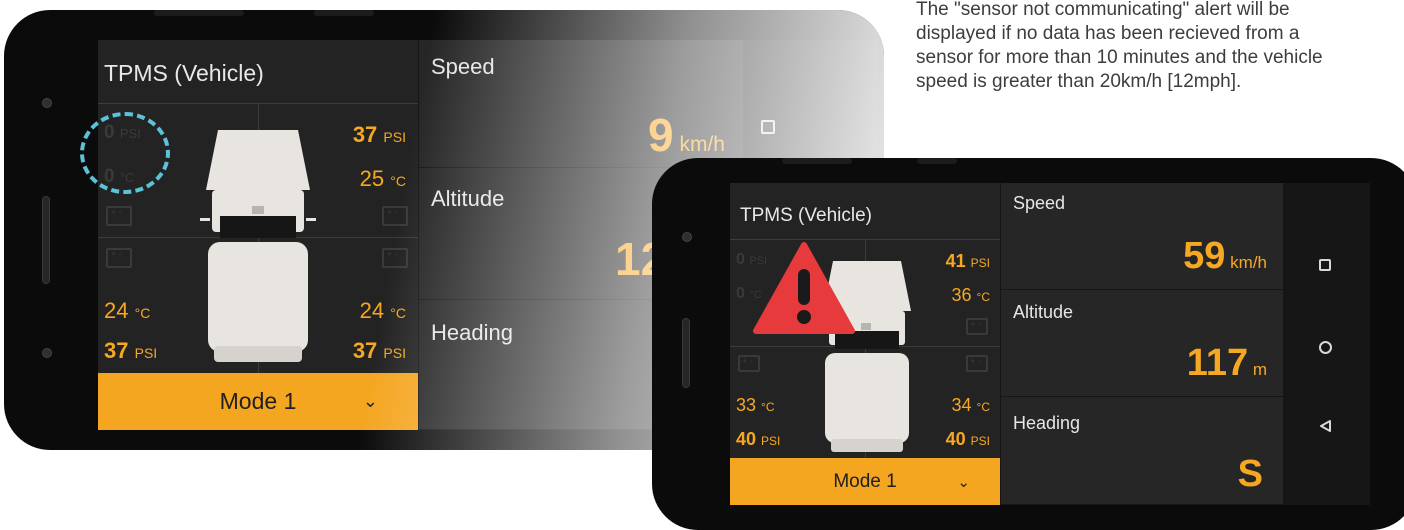 The height and width of the screenshot is (530, 1404). What do you see at coordinates (967, 439) in the screenshot?
I see `rear-right-pressure: 40 PSI` at bounding box center [967, 439].